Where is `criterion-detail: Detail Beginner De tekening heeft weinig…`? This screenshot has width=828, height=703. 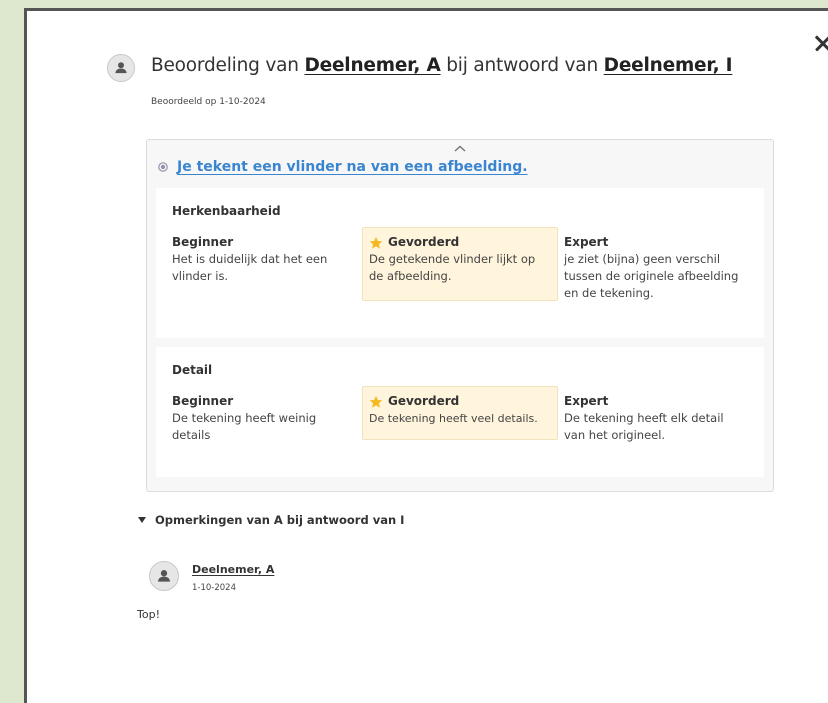
criterion-detail: Detail Beginner De tekening heeft weinig… is located at coordinates (460, 412).